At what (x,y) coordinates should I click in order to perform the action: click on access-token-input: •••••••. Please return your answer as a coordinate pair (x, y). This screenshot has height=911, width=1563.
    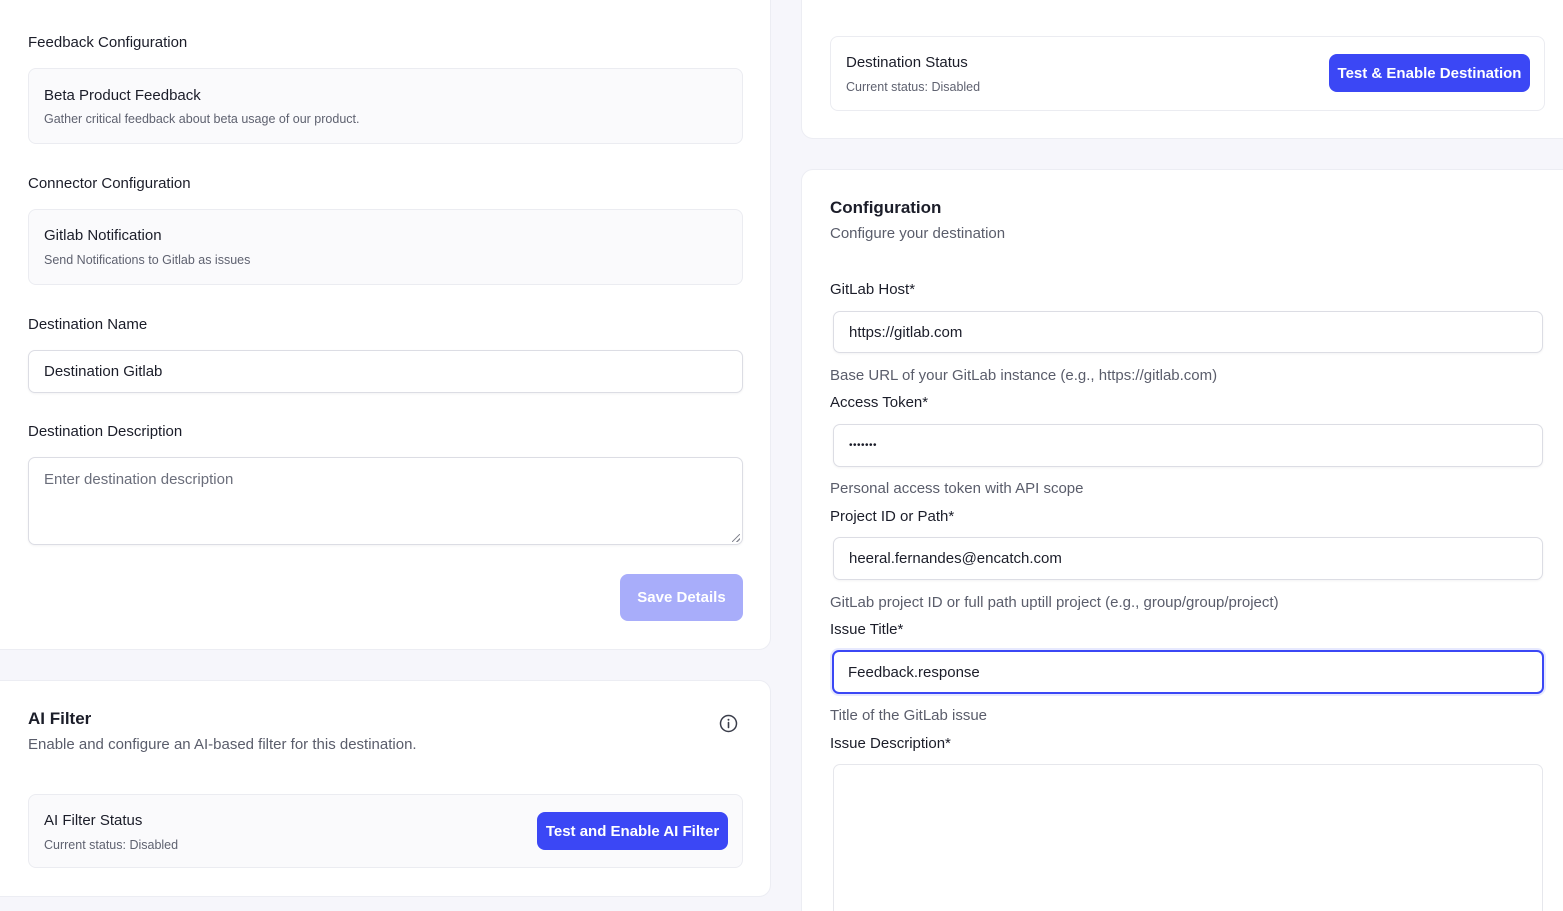
    Looking at the image, I should click on (1188, 445).